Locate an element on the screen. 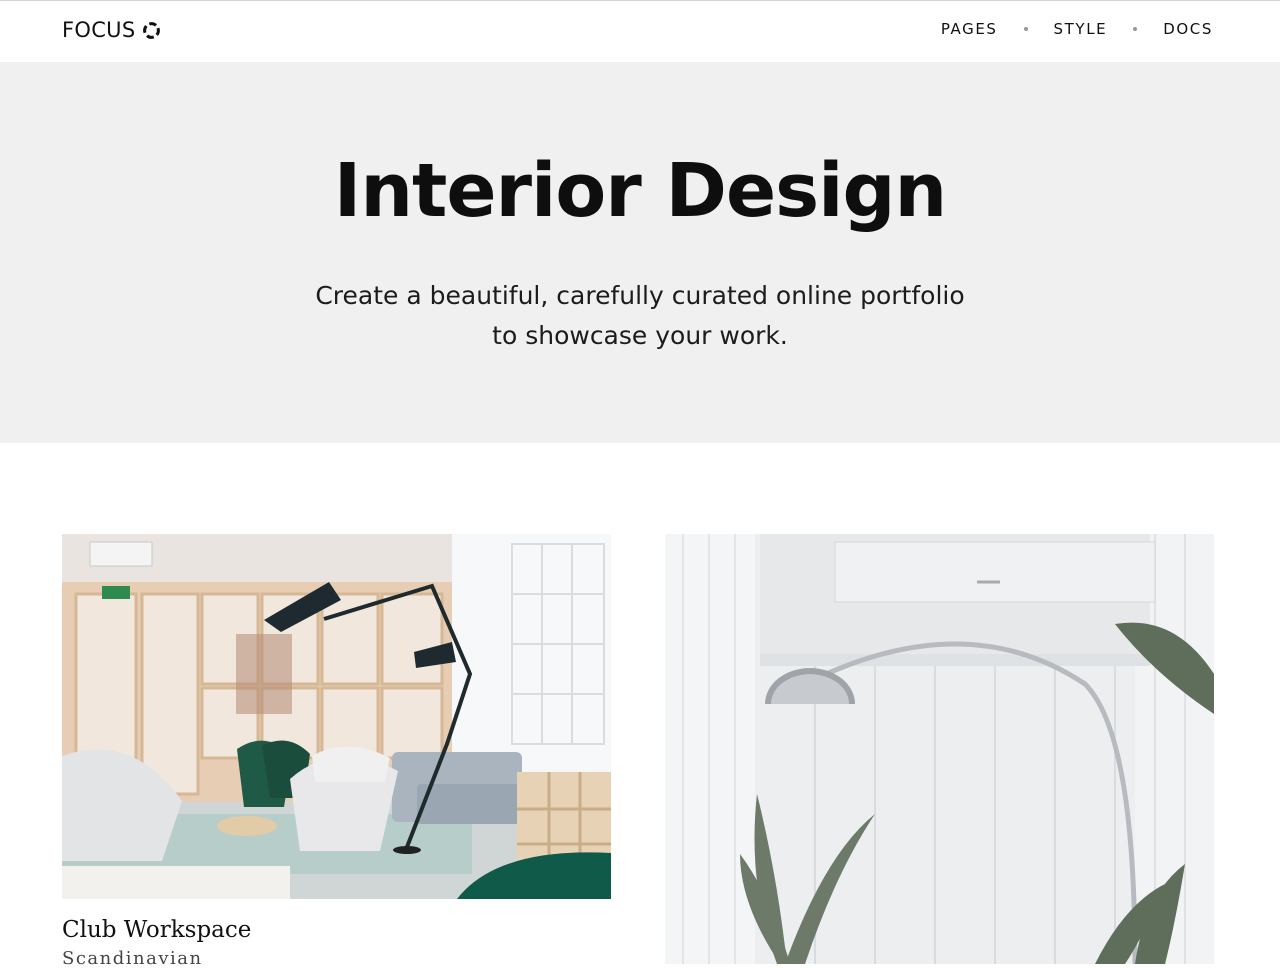  hero-title: Interior Design is located at coordinates (640, 191).